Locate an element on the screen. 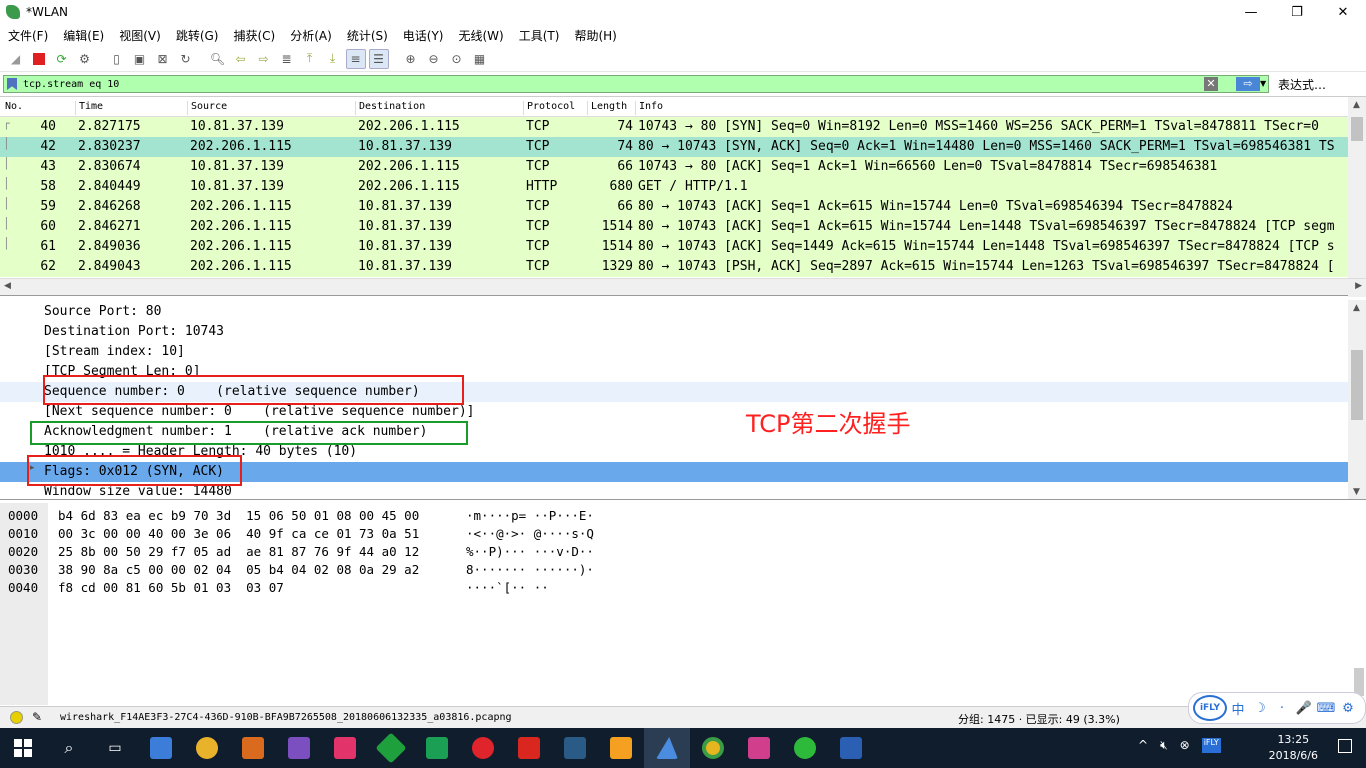 This screenshot has width=1366, height=768. clock: 13:25 2018/6/6 is located at coordinates (1293, 748).